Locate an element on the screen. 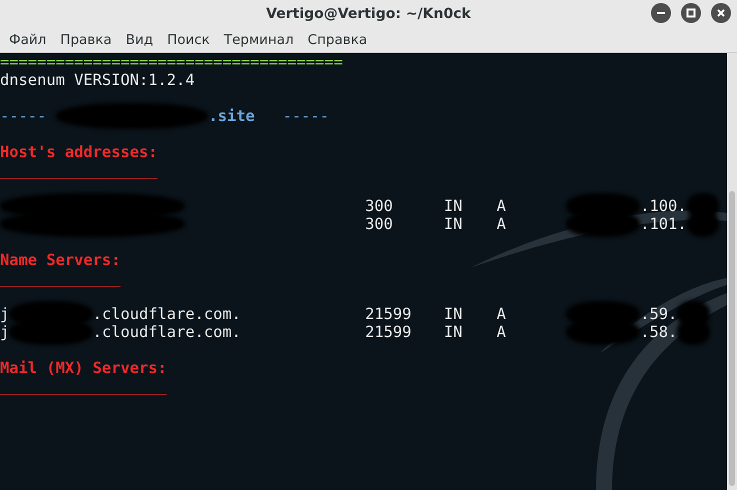 This screenshot has width=737, height=490. section-heading: Name Servers: is located at coordinates (60, 260).